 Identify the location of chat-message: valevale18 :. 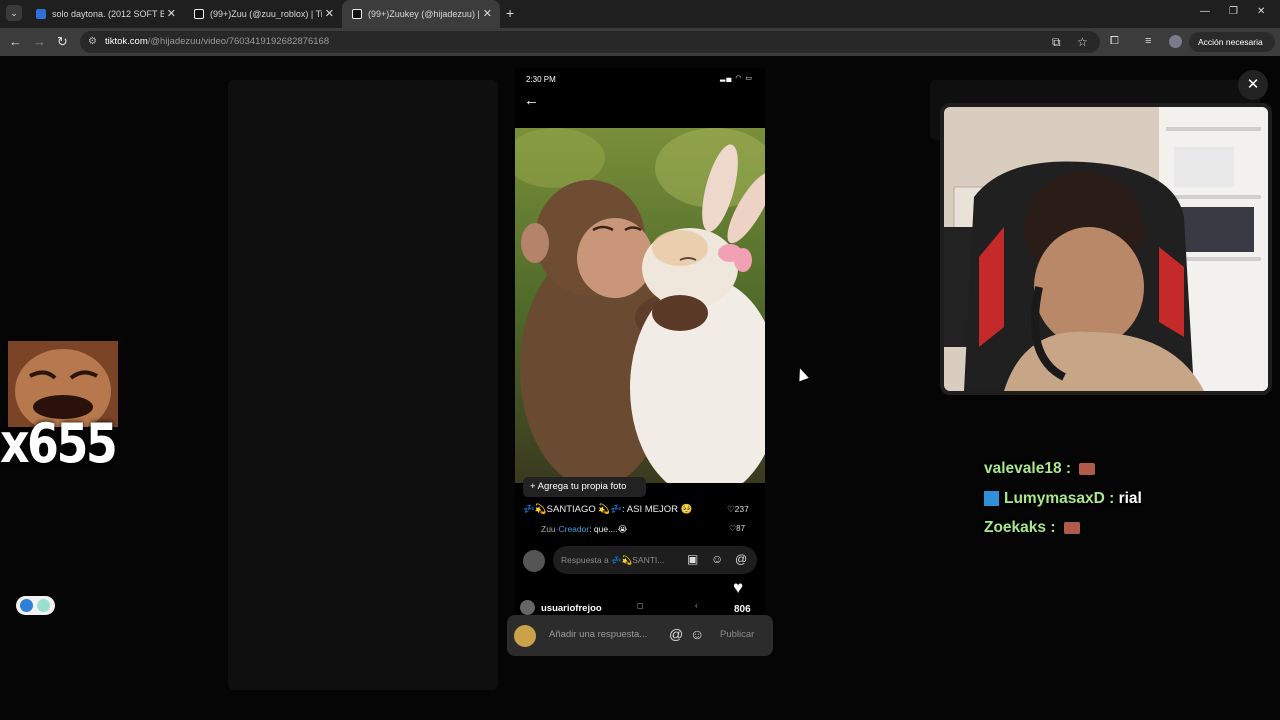
(1040, 469).